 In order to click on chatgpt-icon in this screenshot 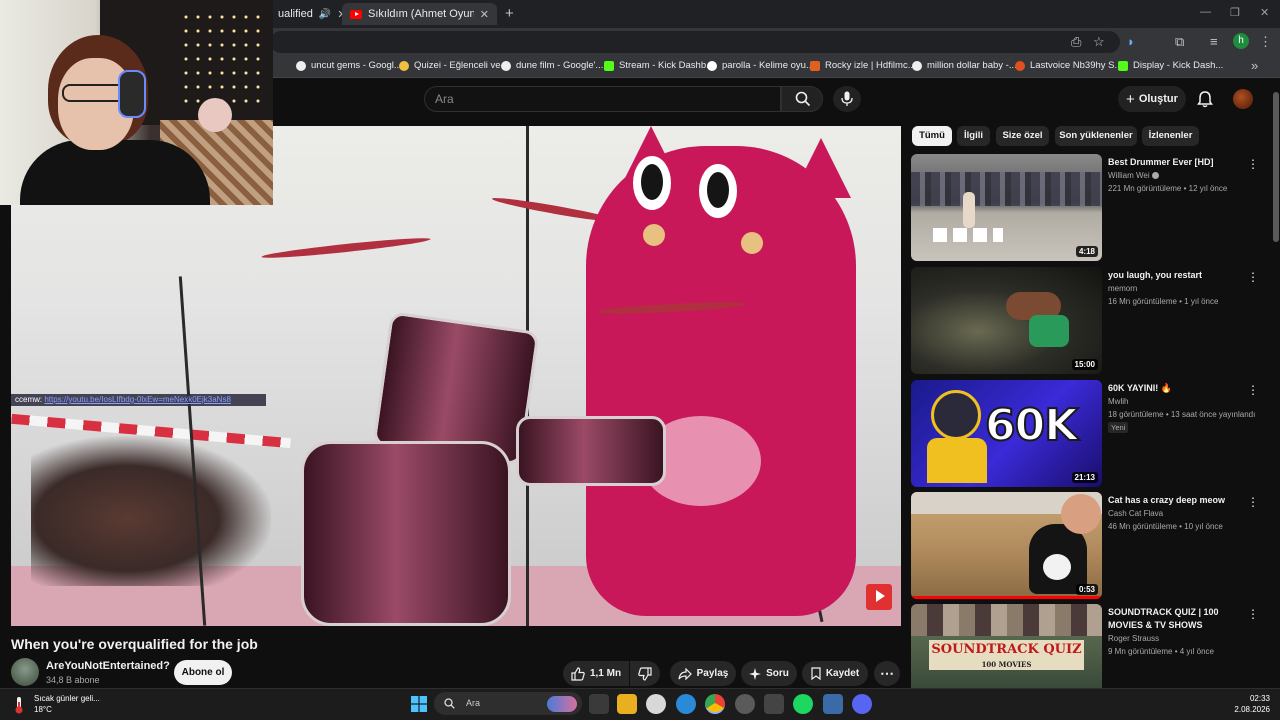, I will do `click(656, 704)`.